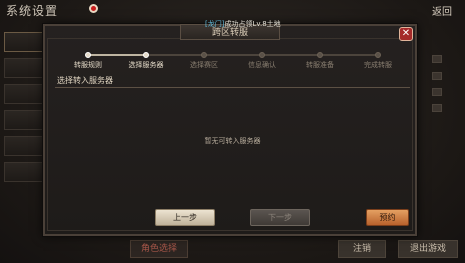  I want to click on step-label: 转服准备, so click(320, 65).